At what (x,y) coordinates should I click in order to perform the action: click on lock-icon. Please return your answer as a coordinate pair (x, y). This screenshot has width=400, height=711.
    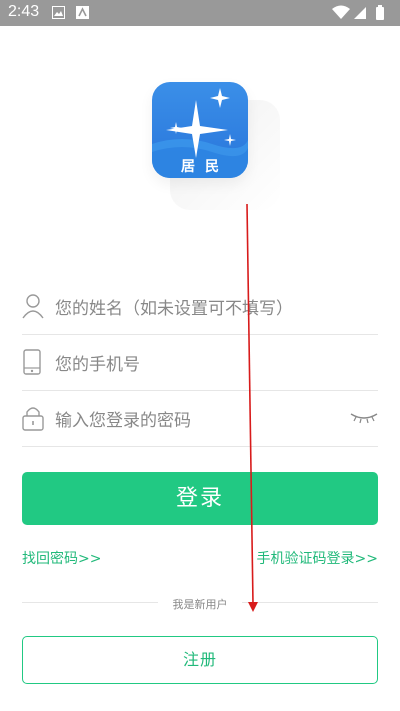
    Looking at the image, I should click on (33, 419).